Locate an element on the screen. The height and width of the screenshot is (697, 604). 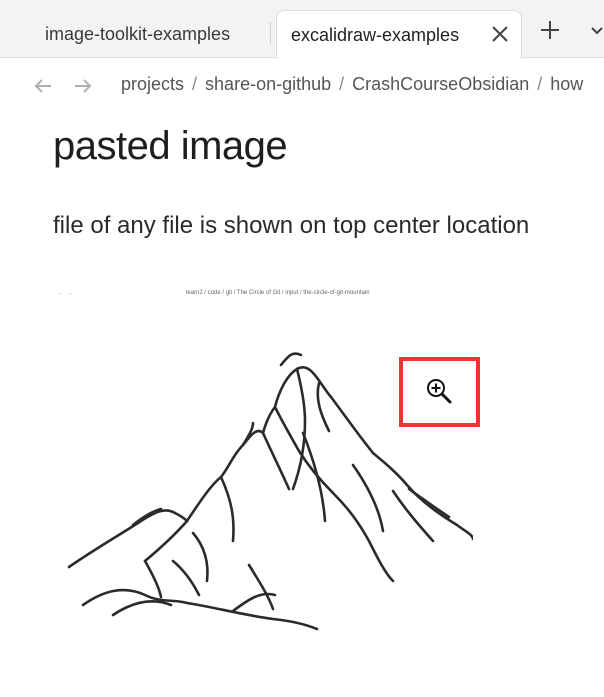
breadcrumb-item: CrashCourseObsidian is located at coordinates (440, 84).